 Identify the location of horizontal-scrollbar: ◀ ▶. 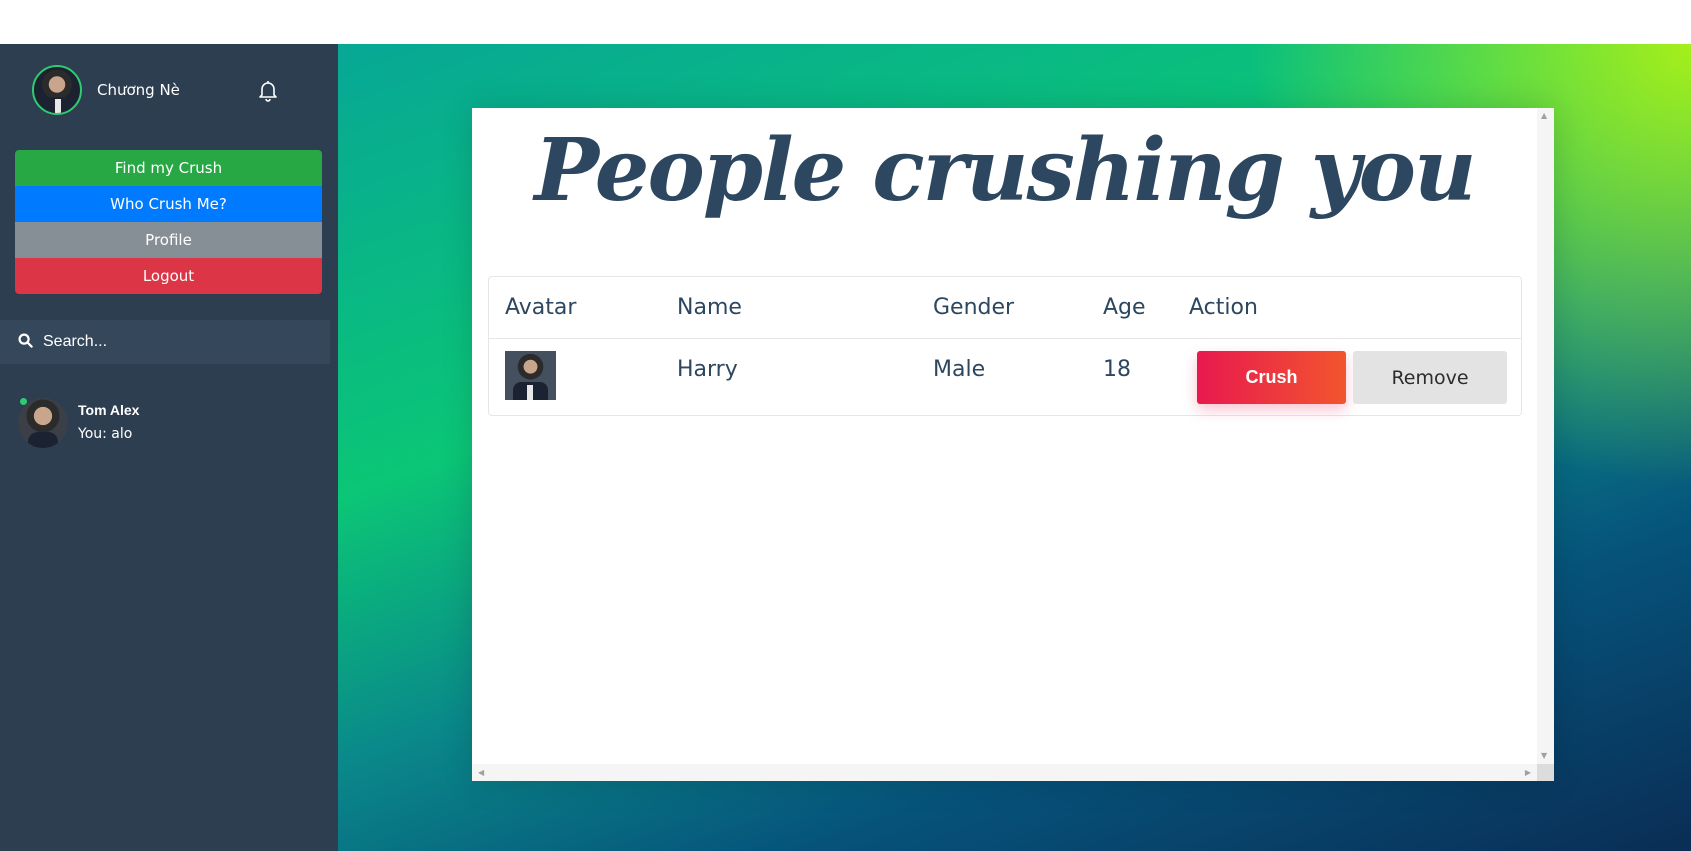
(1004, 772).